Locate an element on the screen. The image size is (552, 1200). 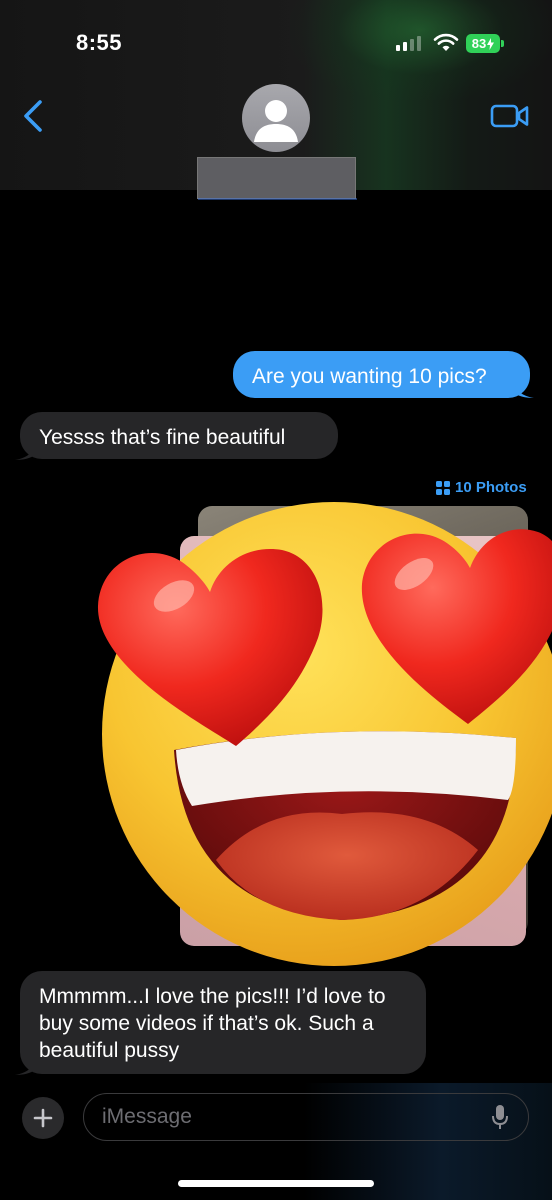
wifi-icon is located at coordinates (446, 42).